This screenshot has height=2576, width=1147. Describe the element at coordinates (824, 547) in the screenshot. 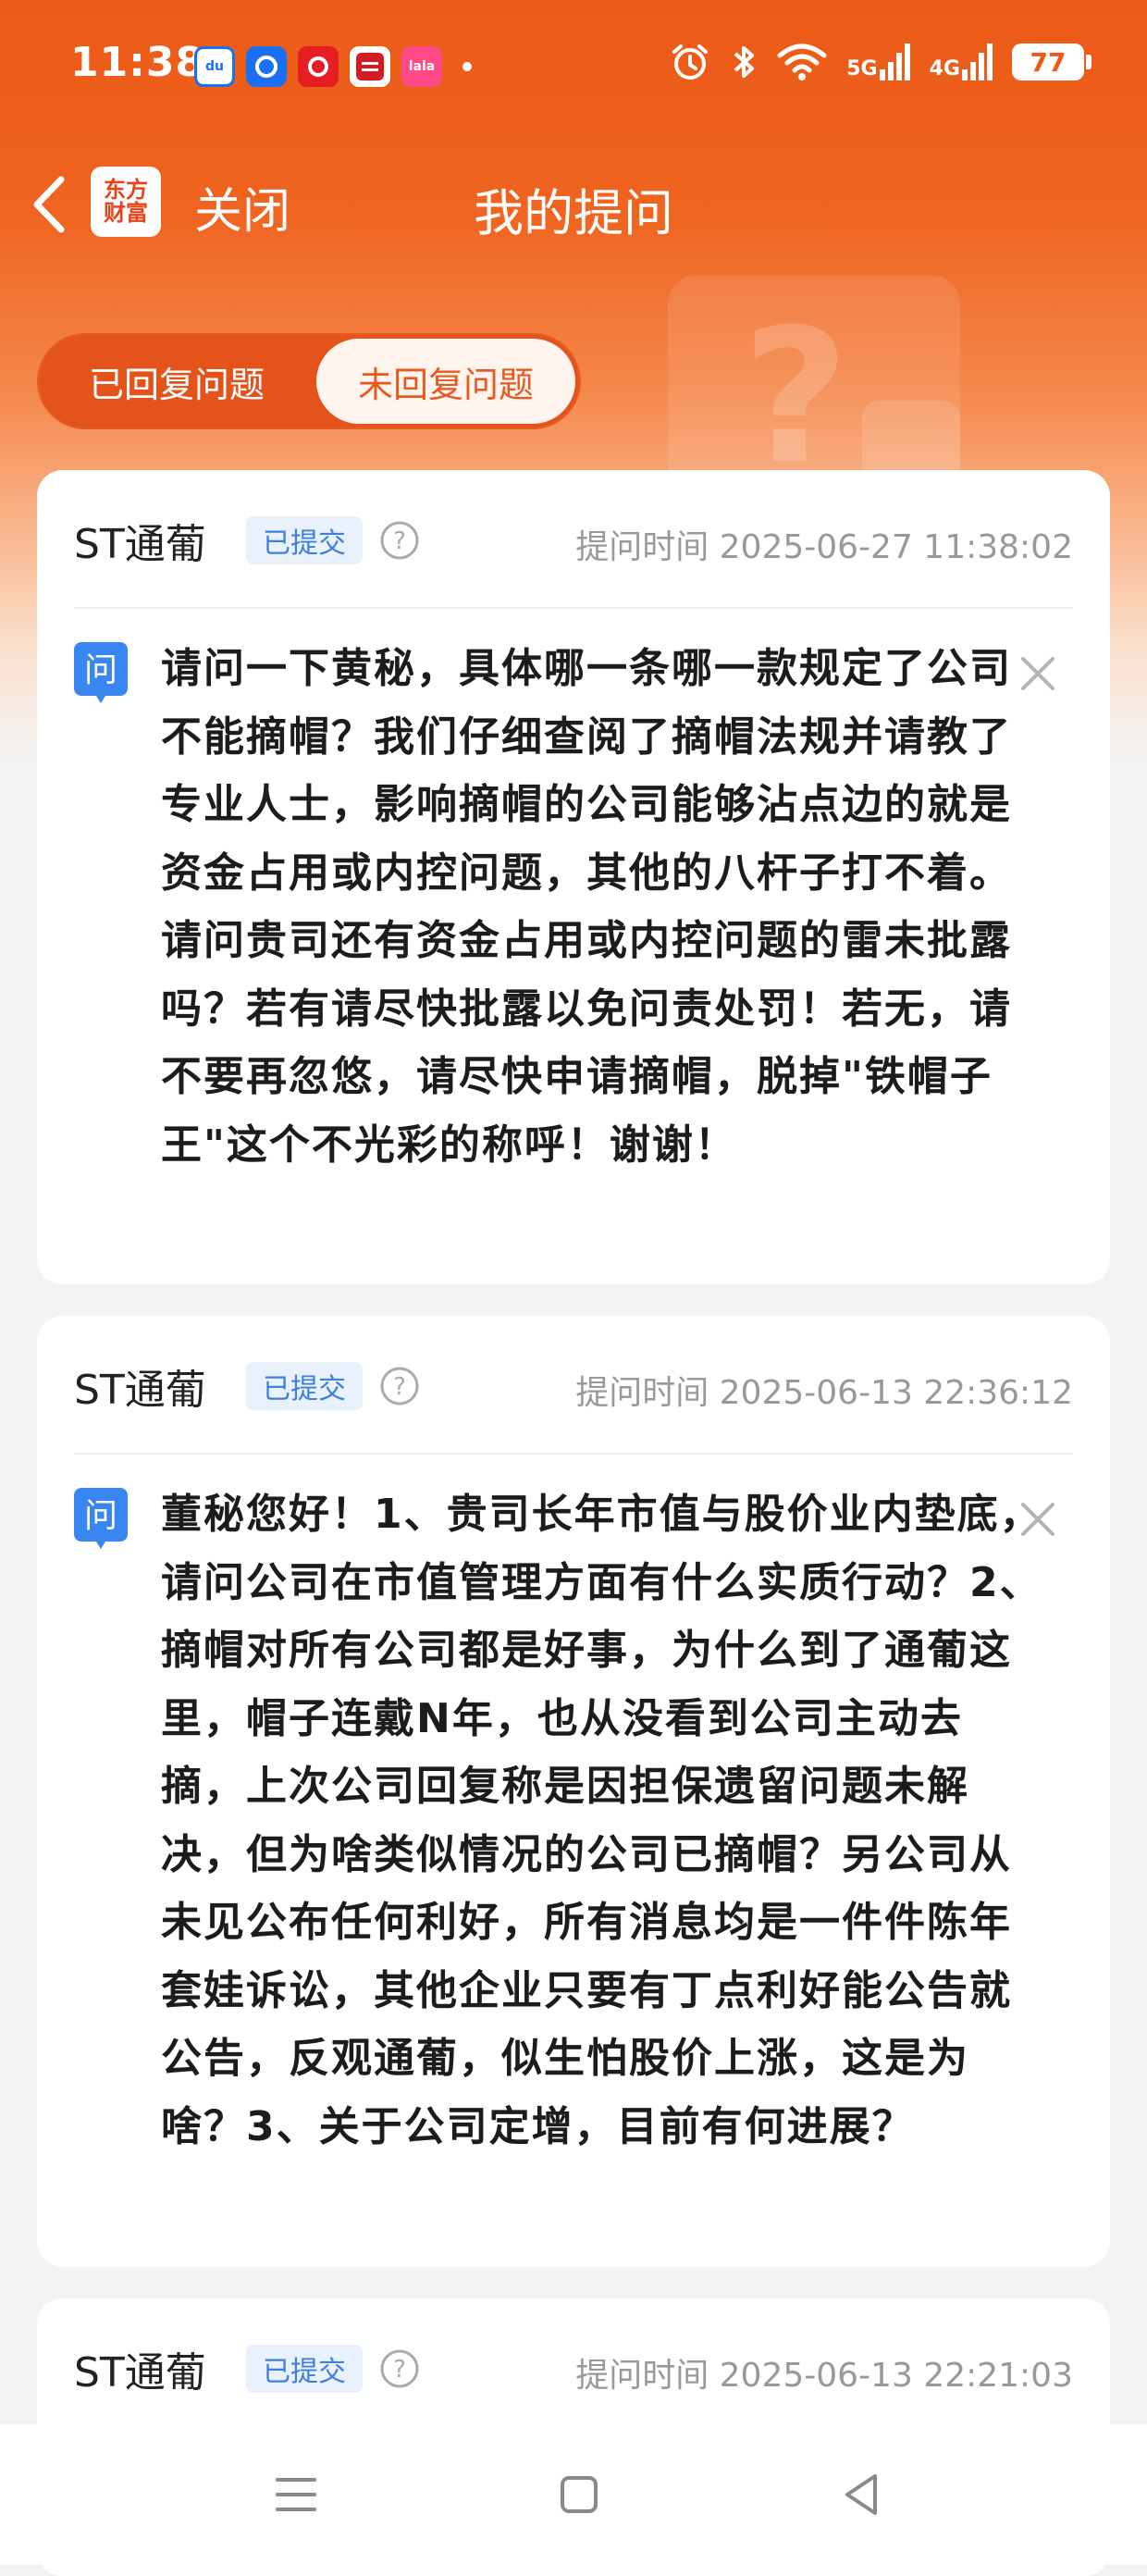

I see `question-time: 提问时间 2025-06-27 11:38:02` at that location.